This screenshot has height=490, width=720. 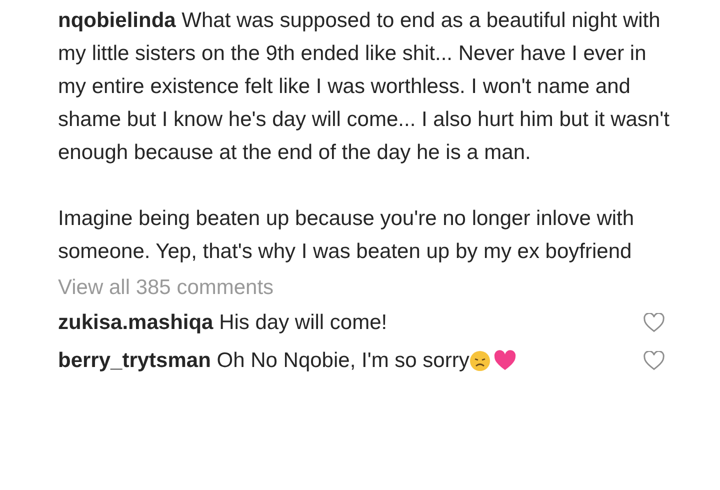 I want to click on comment-text: berry_trytsman Oh No Nqobie, I'm so sorry, so click(x=264, y=361).